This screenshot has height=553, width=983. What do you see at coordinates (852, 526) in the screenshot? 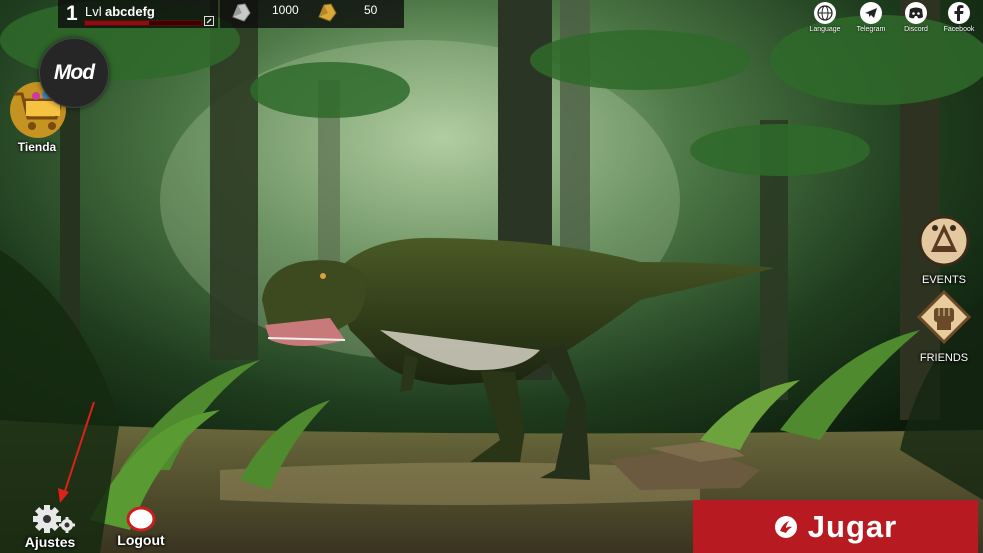
I see `play-label: Jugar` at bounding box center [852, 526].